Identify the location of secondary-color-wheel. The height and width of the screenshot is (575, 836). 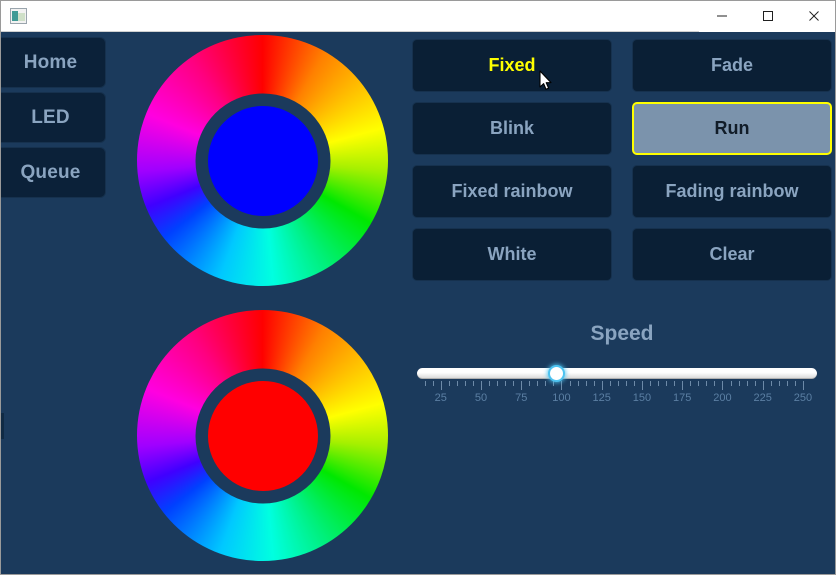
(262, 435).